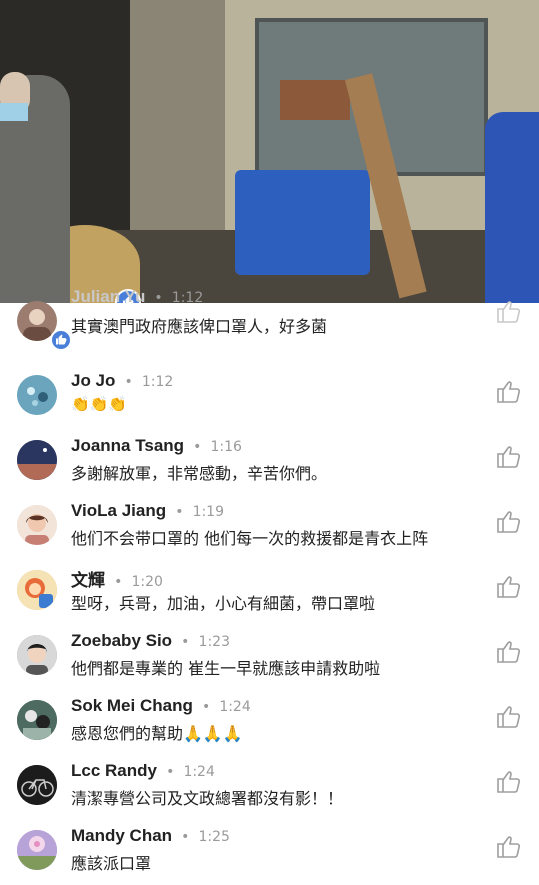 This screenshot has height=885, width=539. What do you see at coordinates (223, 603) in the screenshot?
I see `comment-text: 型呀，兵哥，加油，小心有細菌，帶口罩啦` at bounding box center [223, 603].